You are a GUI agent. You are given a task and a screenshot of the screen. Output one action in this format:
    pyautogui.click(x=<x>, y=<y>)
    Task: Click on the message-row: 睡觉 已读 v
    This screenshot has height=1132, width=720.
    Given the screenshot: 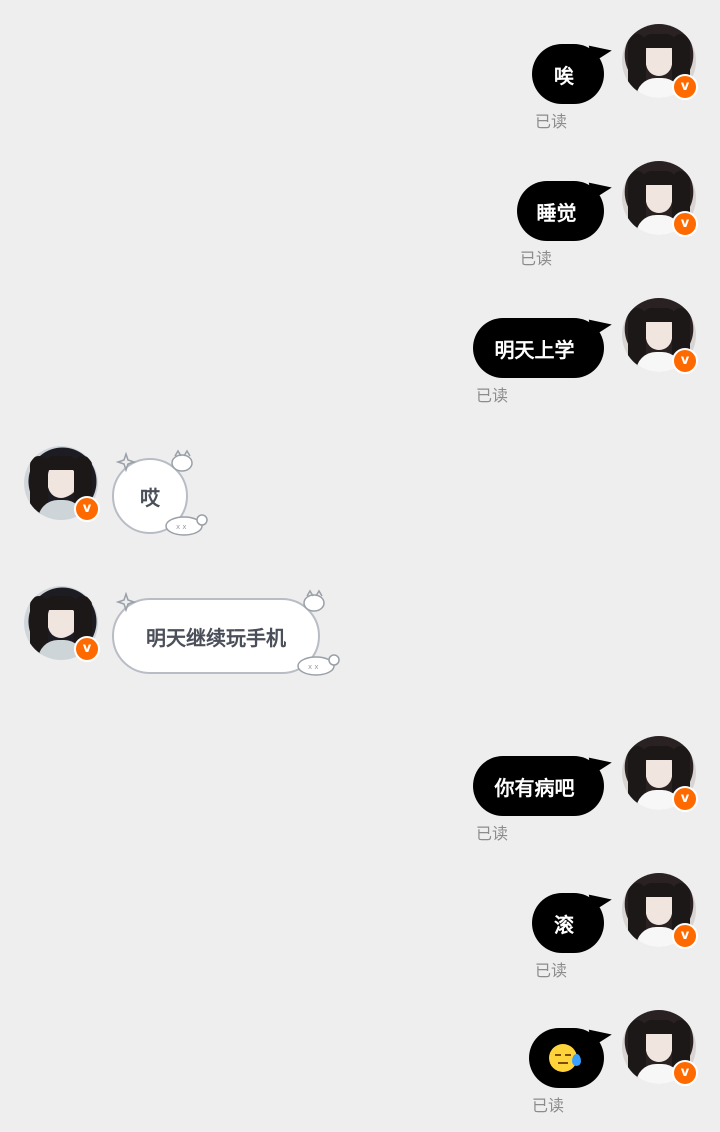 What is the action you would take?
    pyautogui.click(x=360, y=221)
    